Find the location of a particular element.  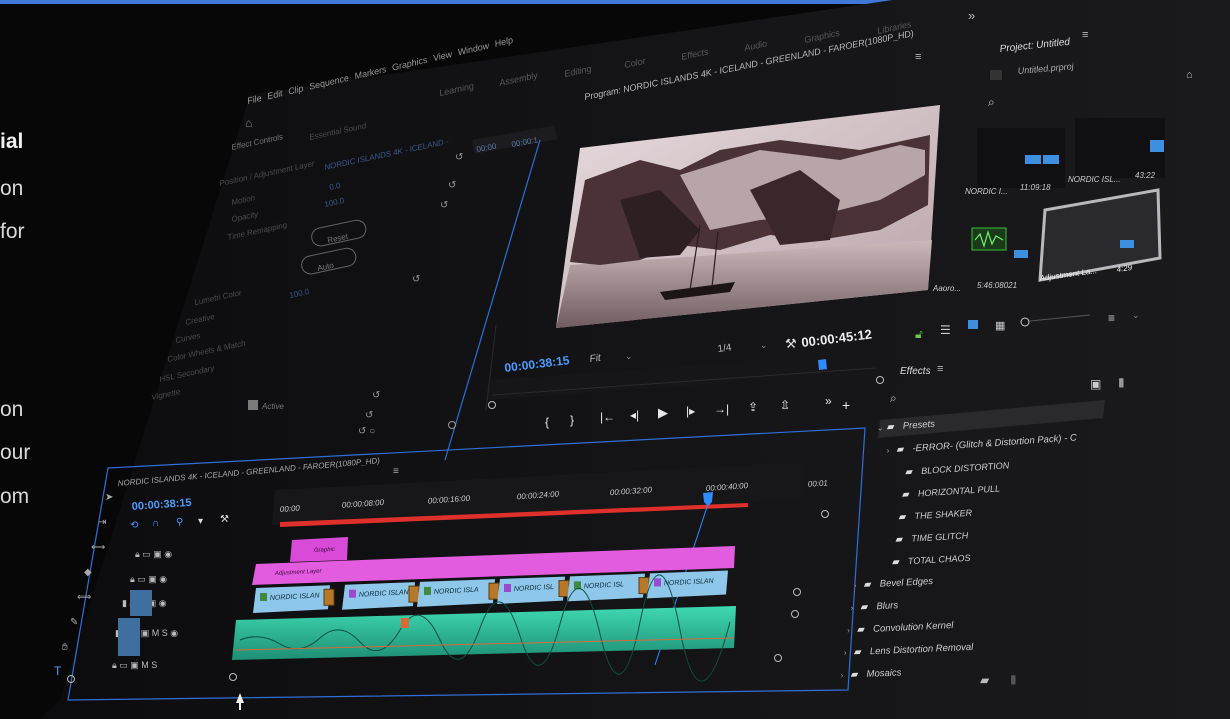

linked-selection-icon: ⚲ is located at coordinates (179, 522).